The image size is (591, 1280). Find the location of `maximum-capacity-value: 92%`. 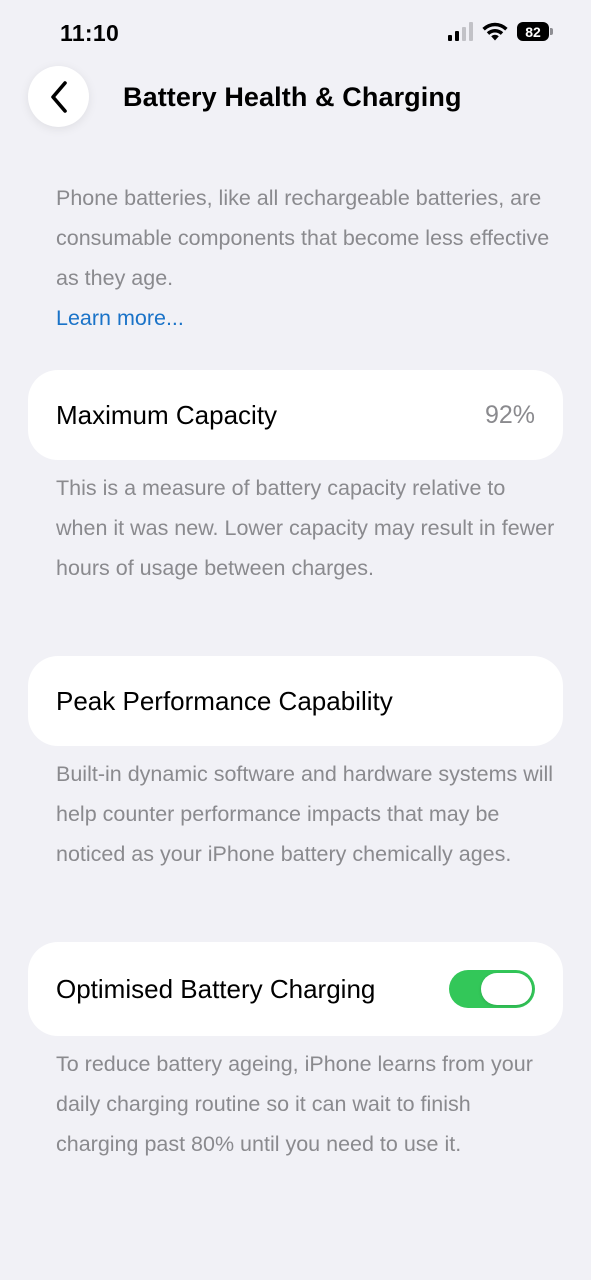

maximum-capacity-value: 92% is located at coordinates (509, 414).